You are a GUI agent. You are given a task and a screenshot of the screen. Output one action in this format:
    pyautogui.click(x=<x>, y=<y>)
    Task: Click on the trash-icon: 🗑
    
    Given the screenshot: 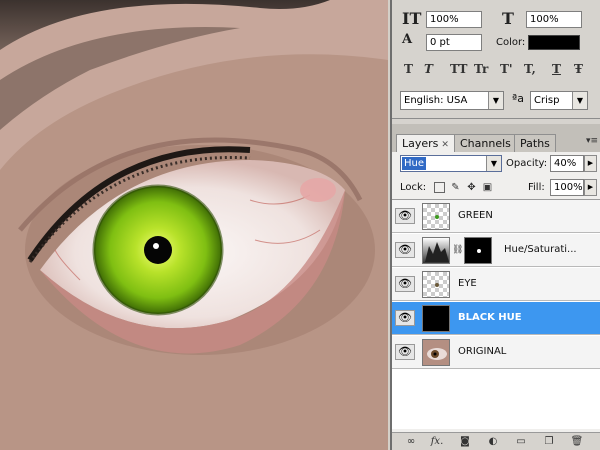 What is the action you would take?
    pyautogui.click(x=577, y=441)
    